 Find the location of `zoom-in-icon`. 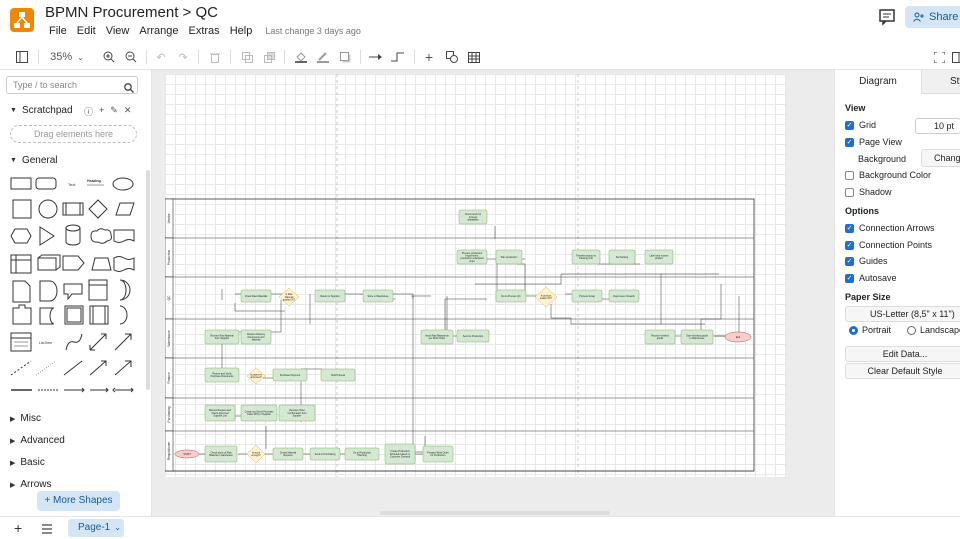

zoom-in-icon is located at coordinates (109, 57).